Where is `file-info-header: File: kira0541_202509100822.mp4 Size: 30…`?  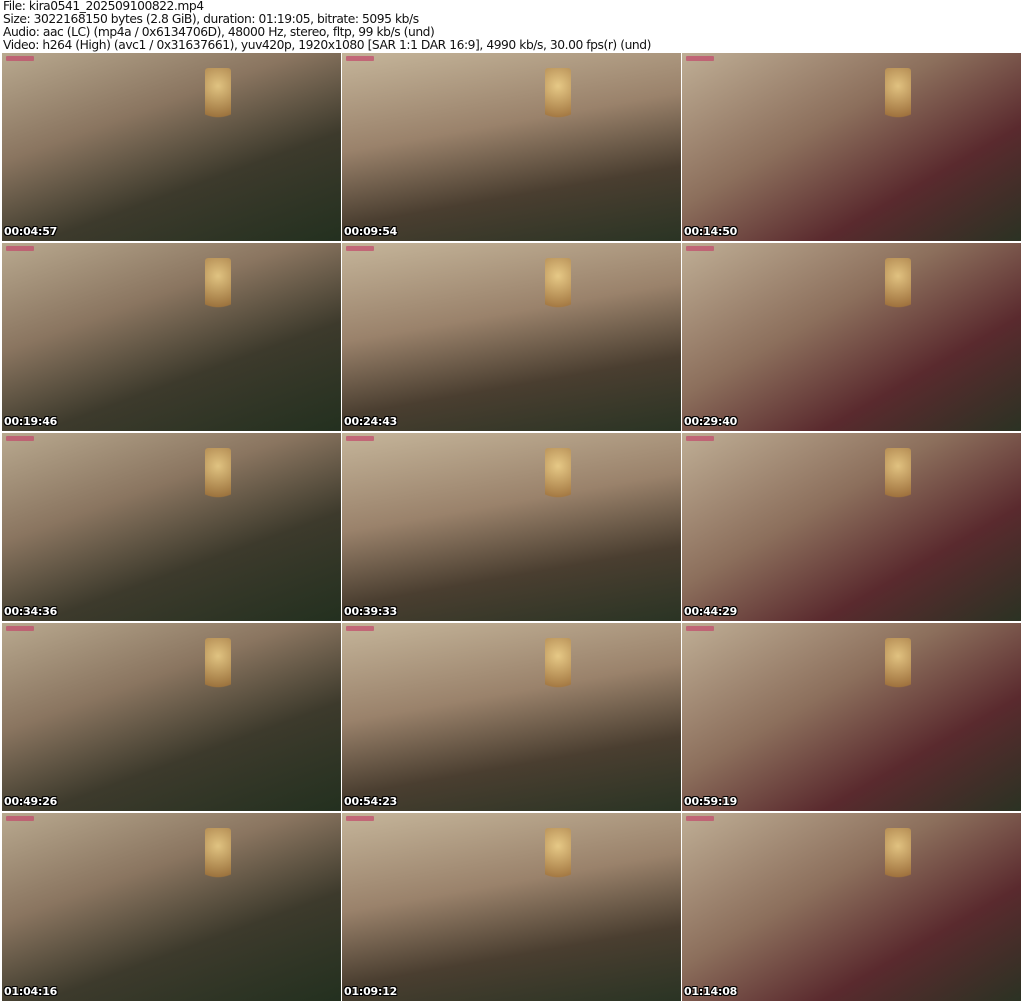 file-info-header: File: kira0541_202509100822.mp4 Size: 30… is located at coordinates (327, 26).